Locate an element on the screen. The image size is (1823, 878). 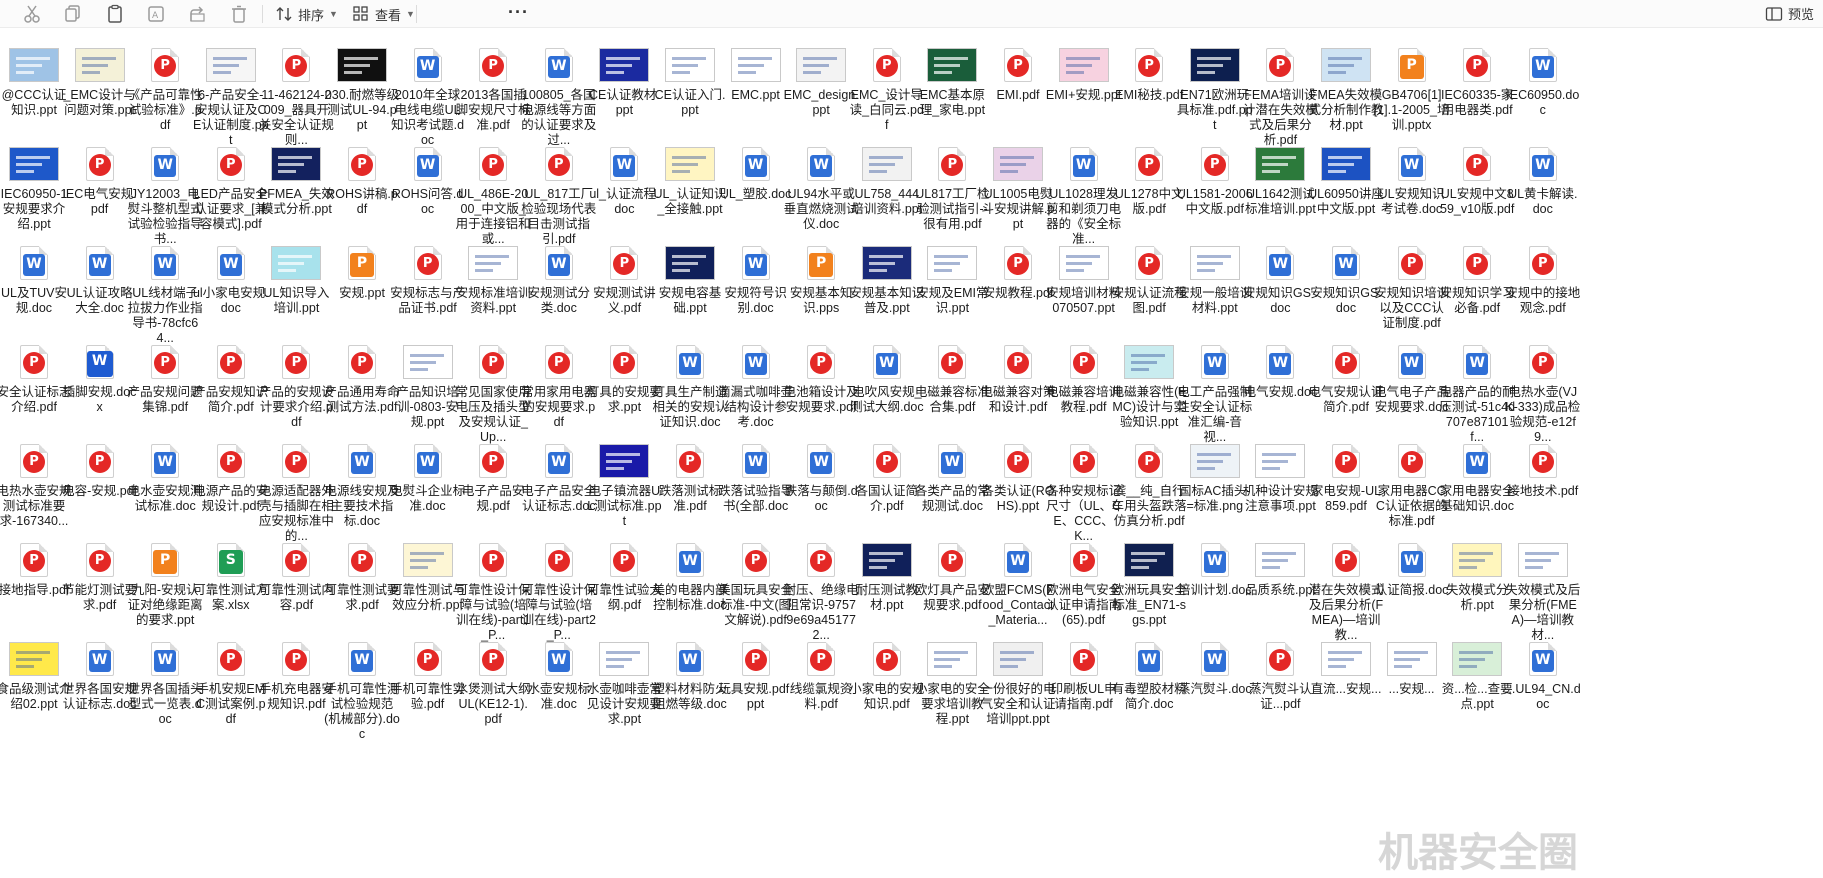
file-name: EMI+安规.ppt is located at coordinates (1083, 95).